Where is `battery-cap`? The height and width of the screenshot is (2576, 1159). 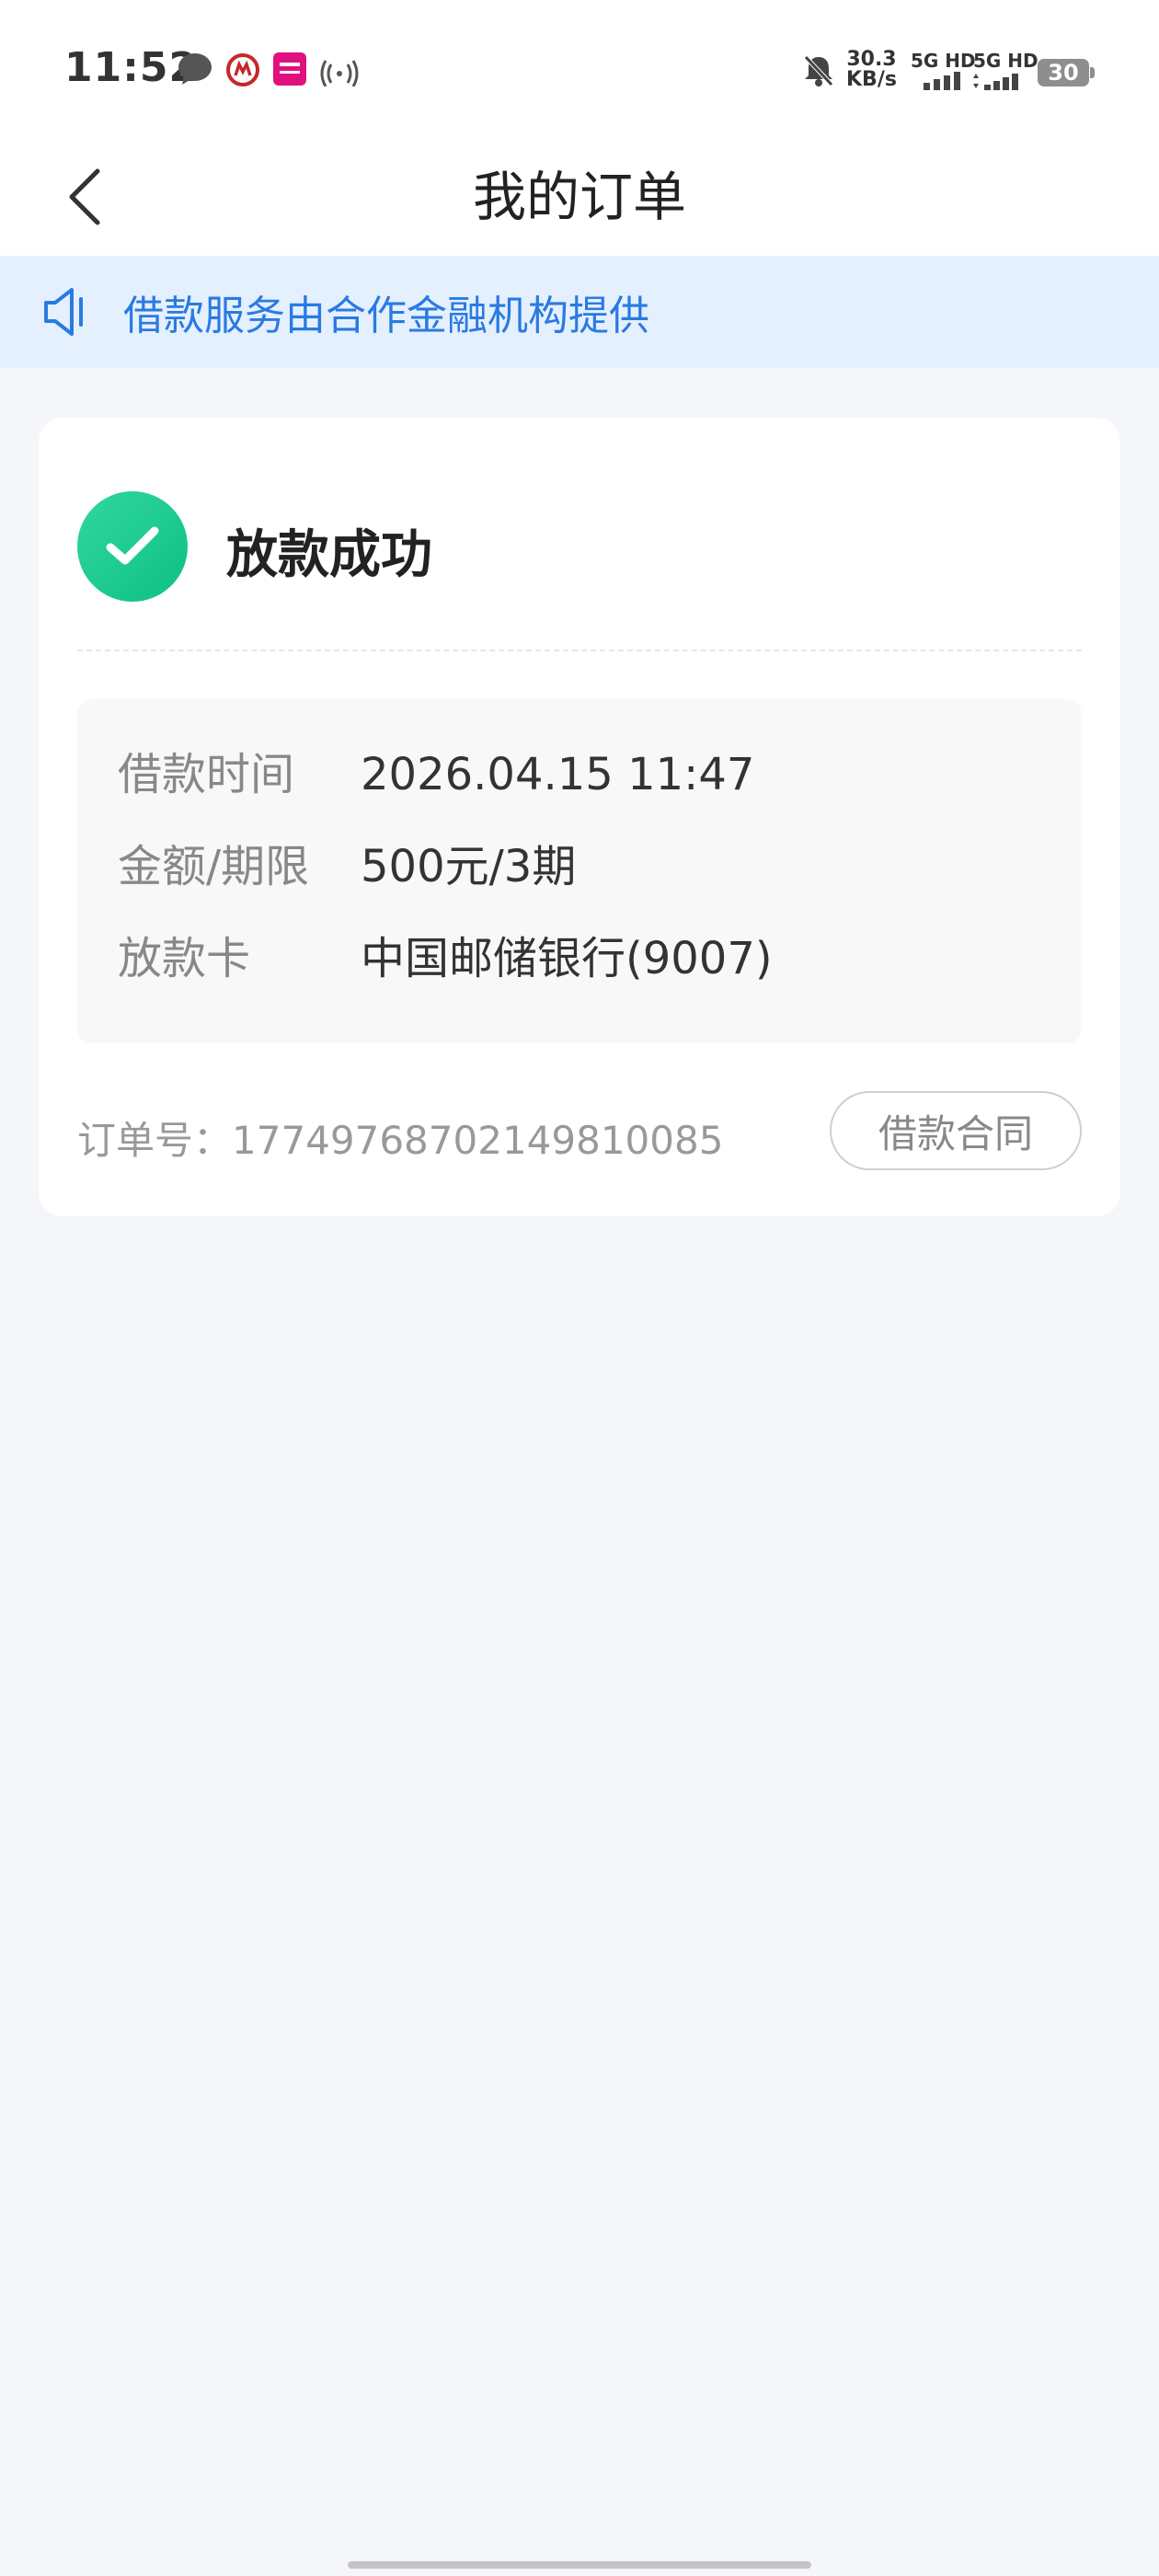 battery-cap is located at coordinates (1092, 72).